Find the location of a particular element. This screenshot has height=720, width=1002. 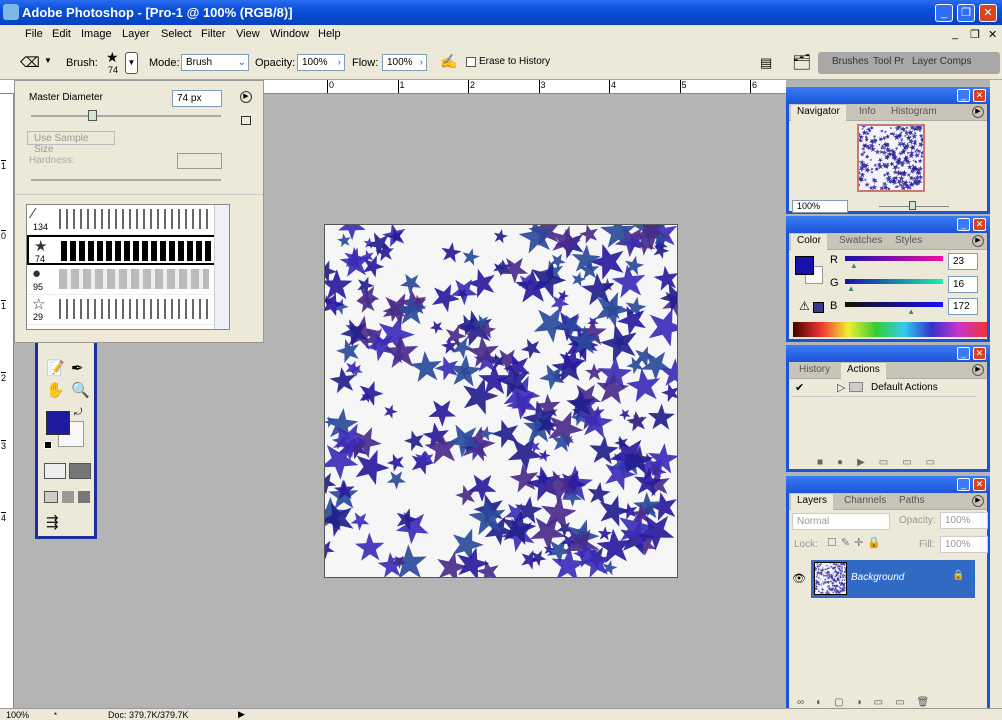

master-diameter-slider-thumb is located at coordinates (92, 115).